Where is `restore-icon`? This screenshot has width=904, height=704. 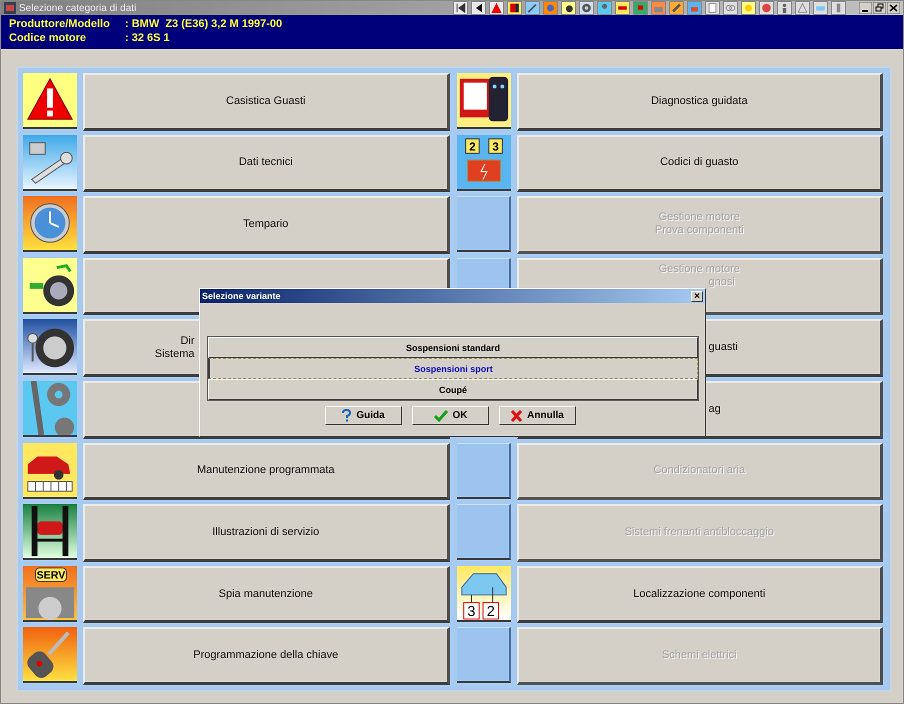
restore-icon is located at coordinates (879, 8).